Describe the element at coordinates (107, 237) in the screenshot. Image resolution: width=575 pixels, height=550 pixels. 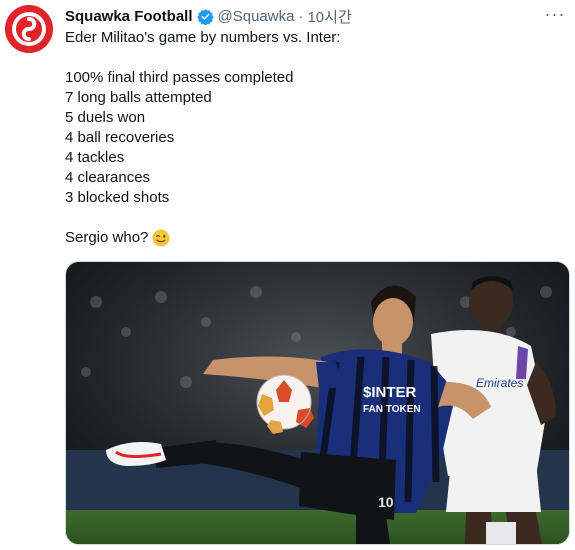
I see `closing-text: Sergio who?` at that location.